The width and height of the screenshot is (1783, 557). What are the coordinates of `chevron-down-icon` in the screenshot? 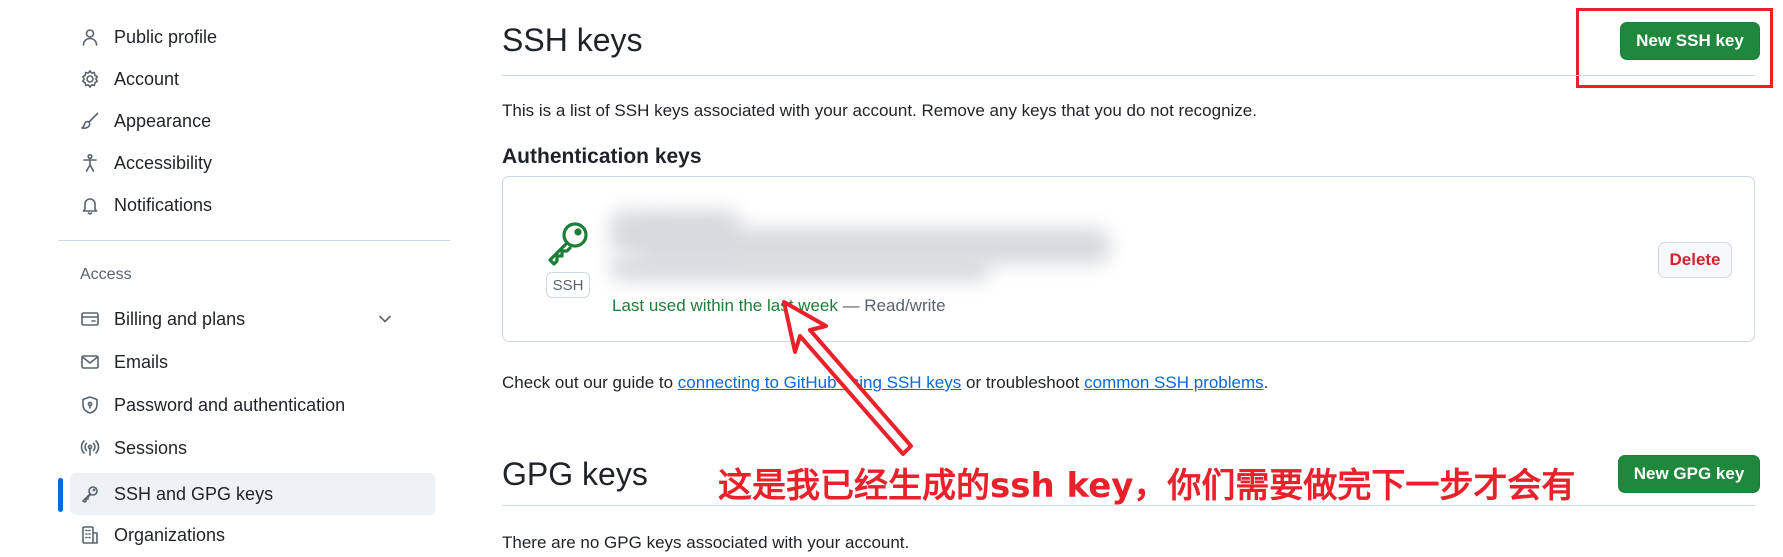 It's located at (385, 319).